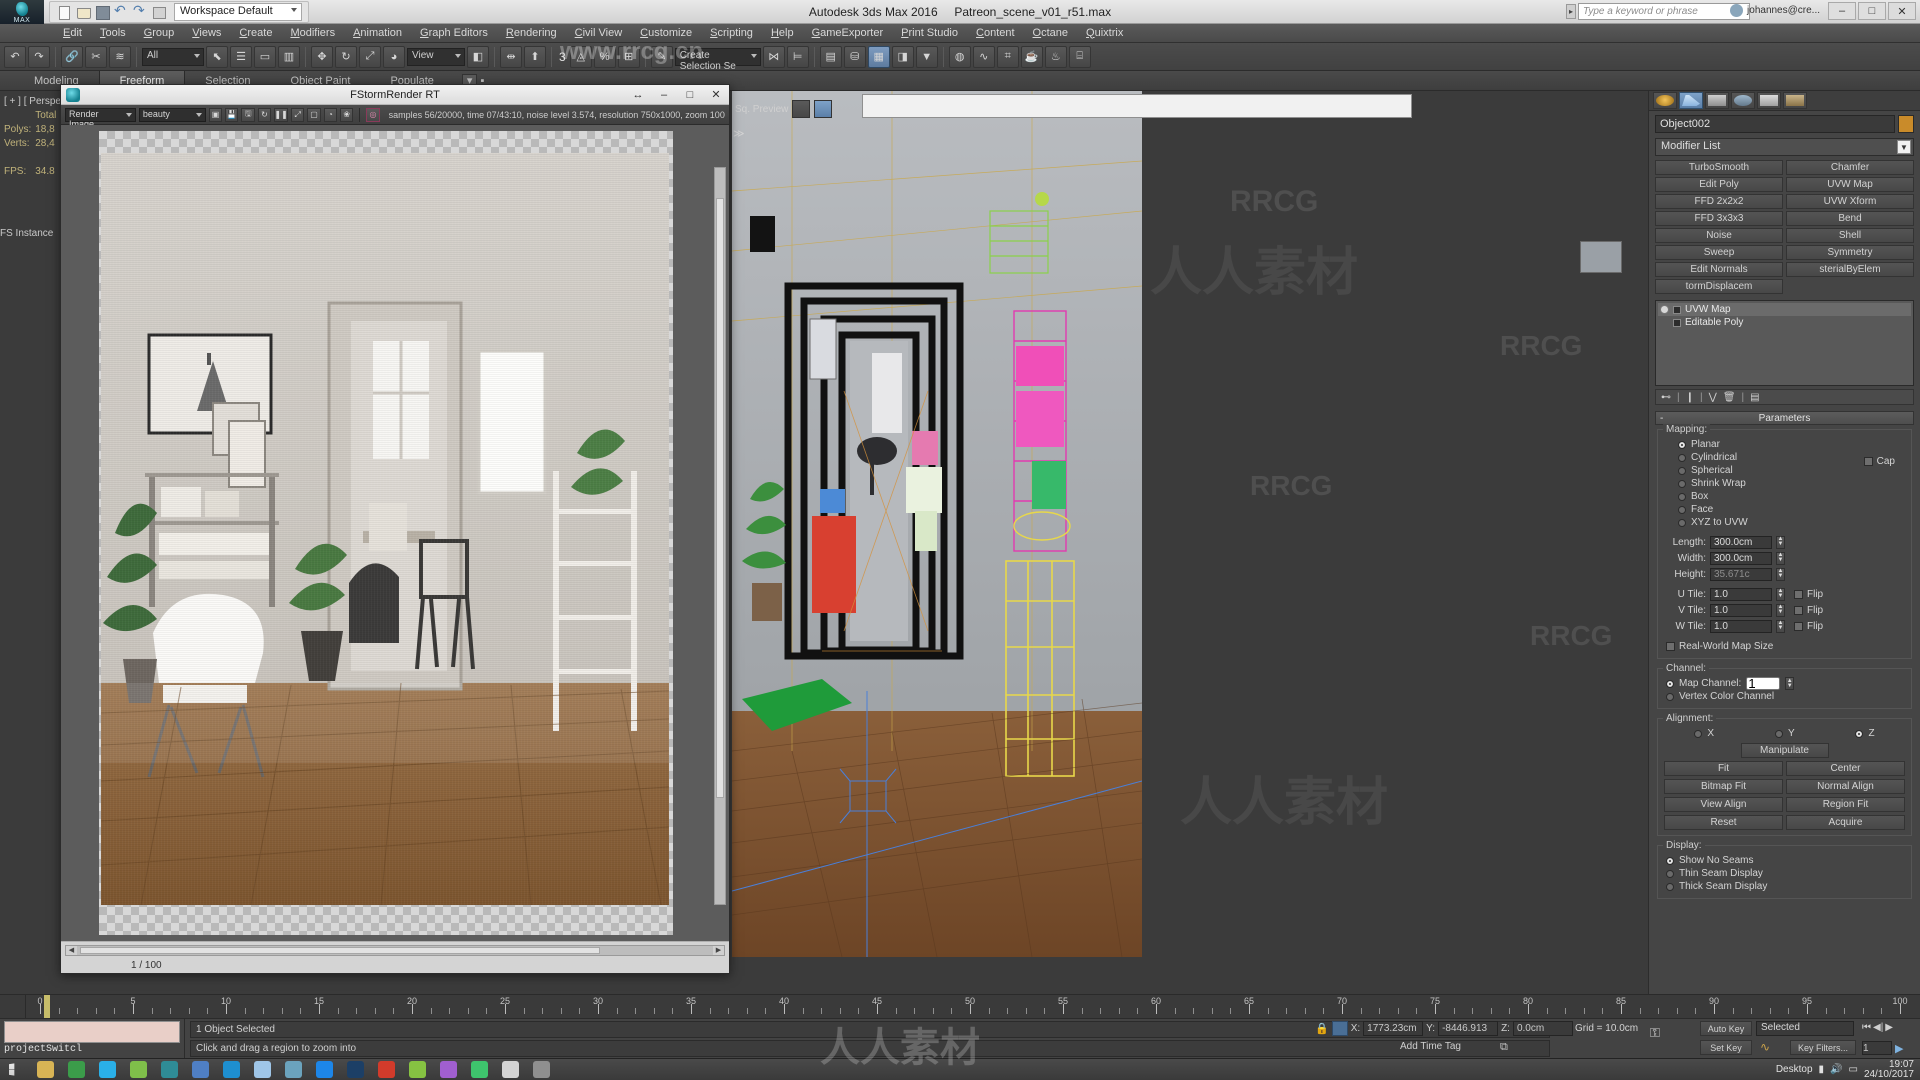 The image size is (1920, 1080). Describe the element at coordinates (281, 114) in the screenshot. I see `pause-icon: ❚❚` at that location.